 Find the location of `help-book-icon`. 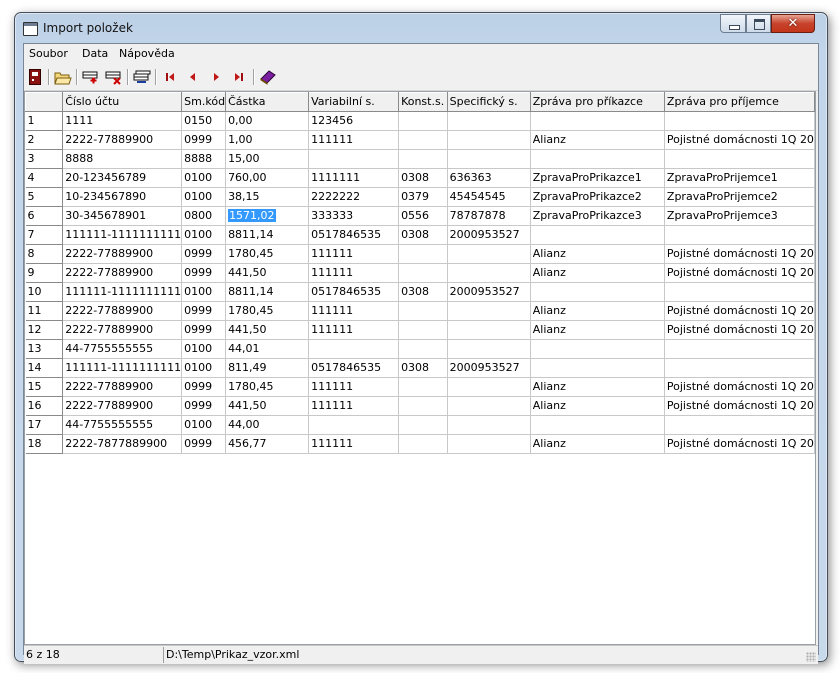

help-book-icon is located at coordinates (268, 77).